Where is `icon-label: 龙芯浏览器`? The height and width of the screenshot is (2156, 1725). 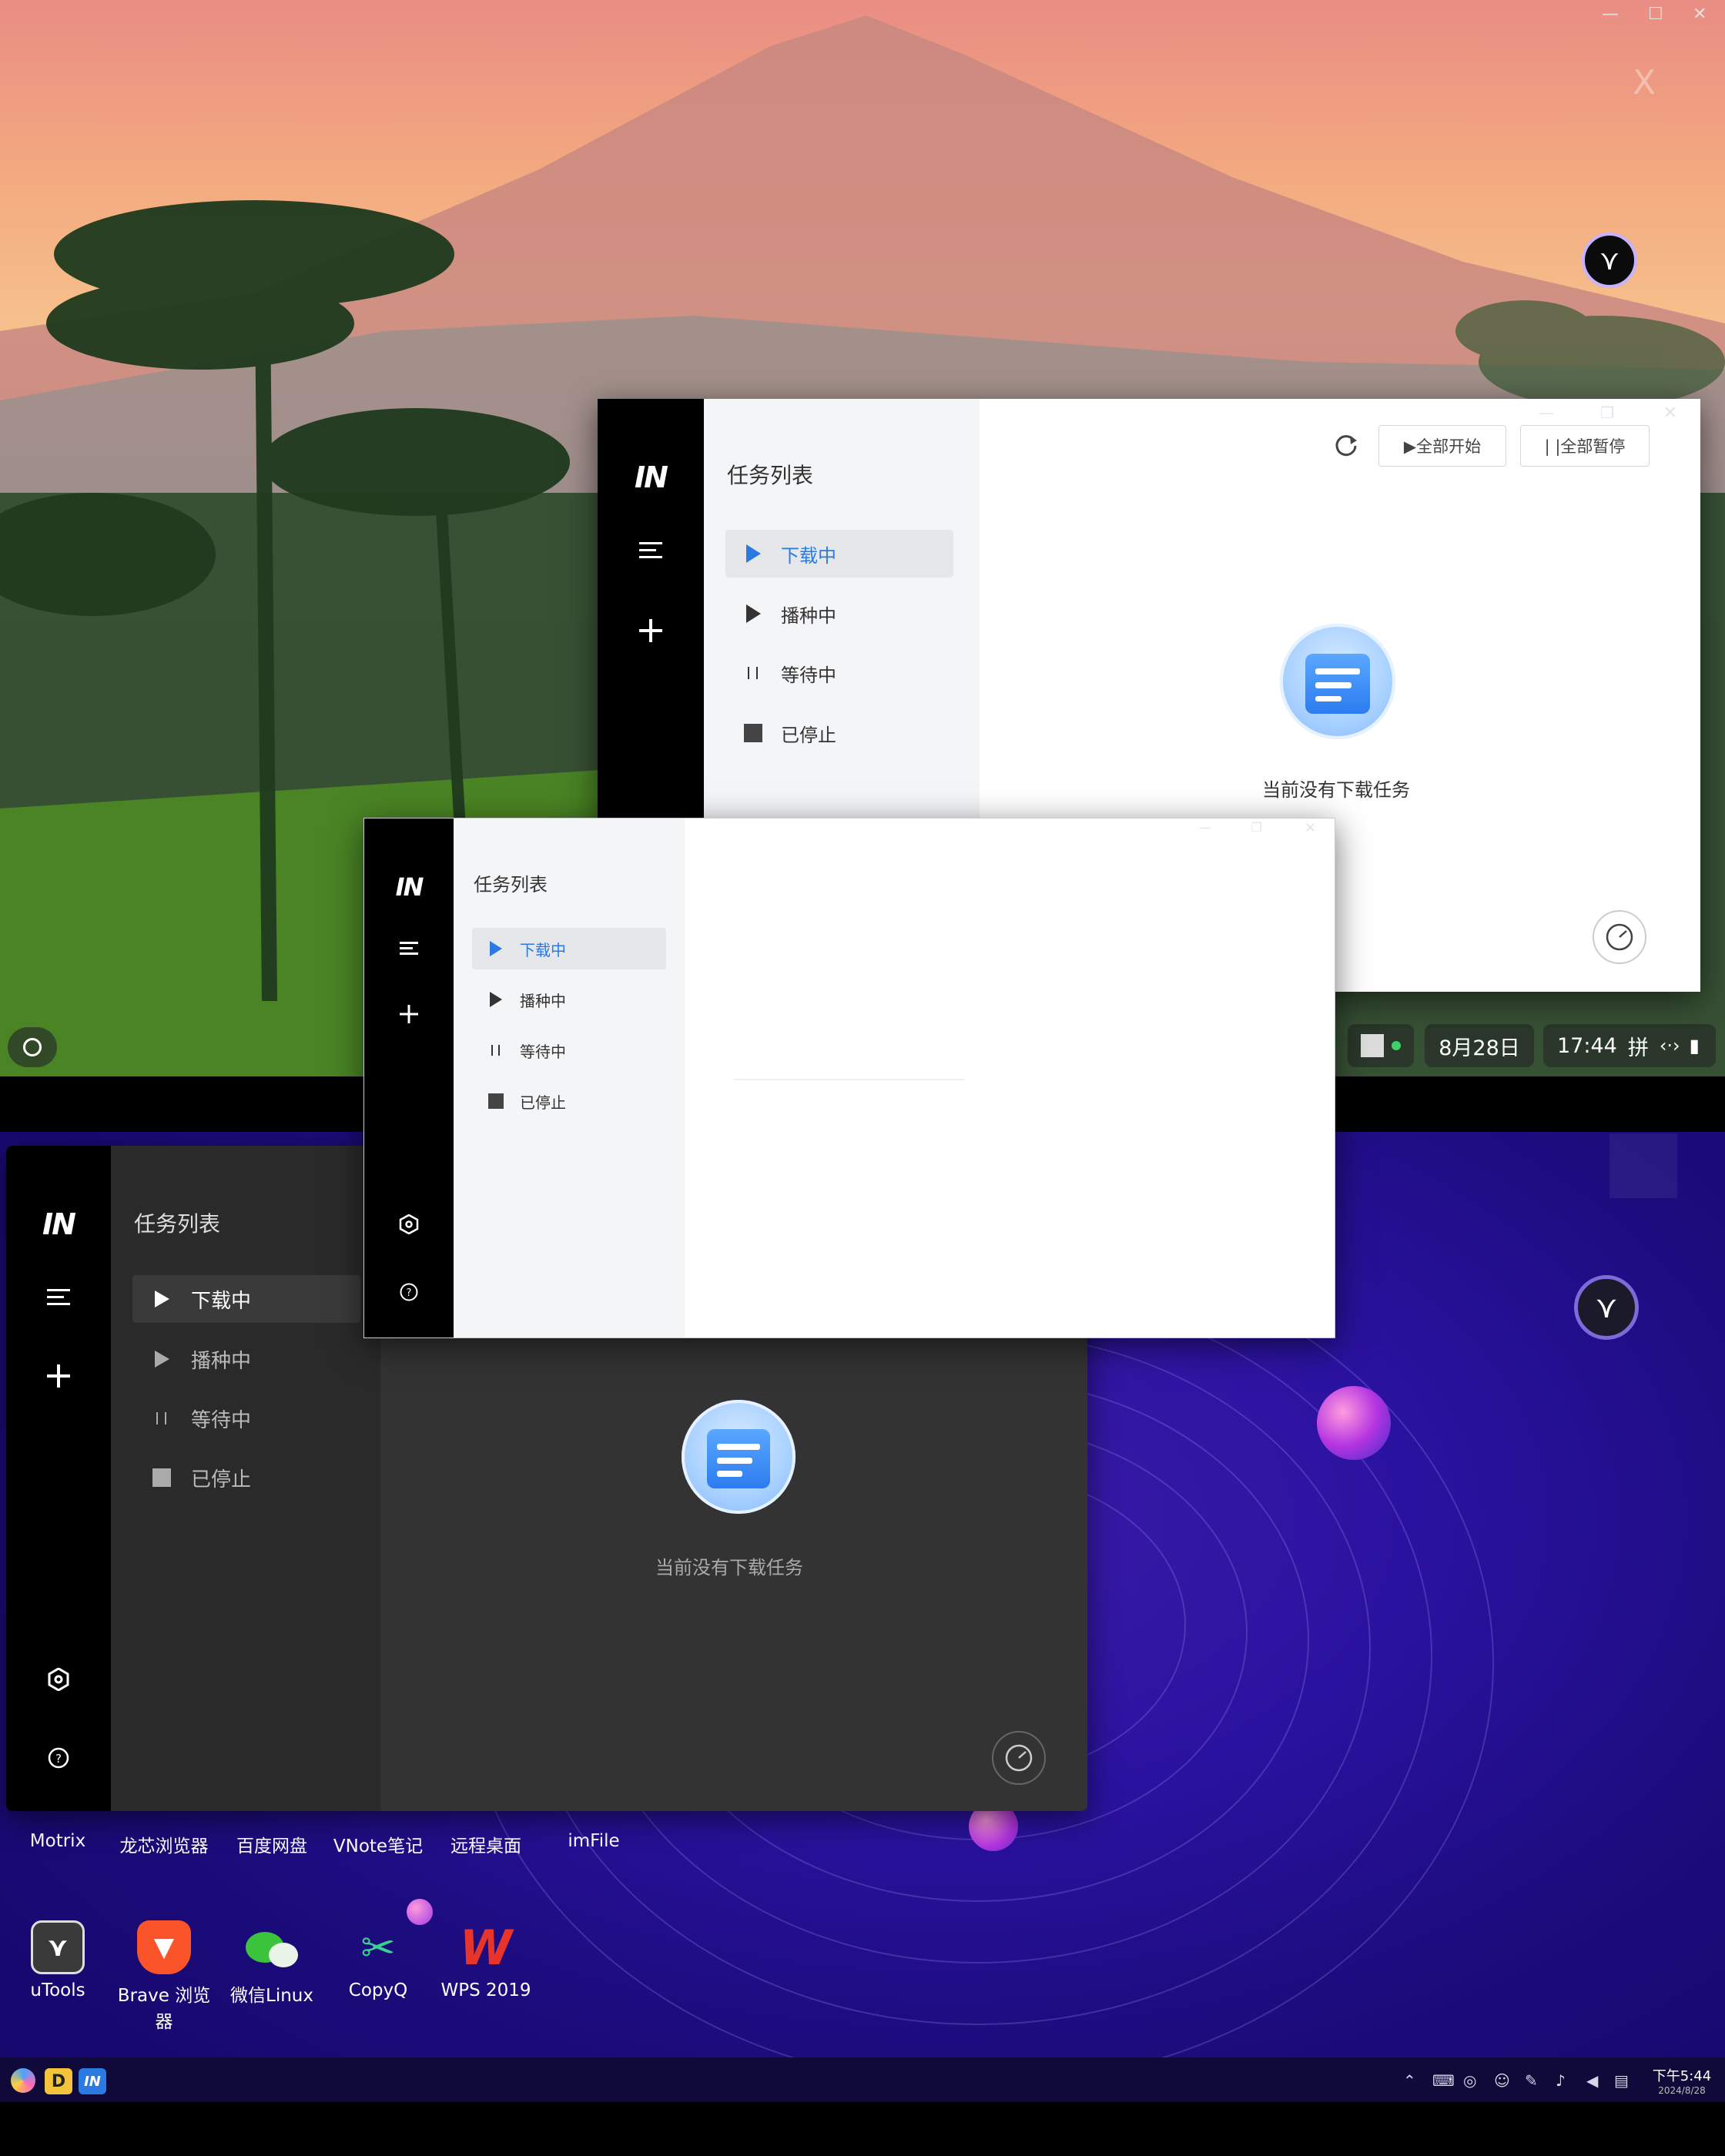
icon-label: 龙芯浏览器 is located at coordinates (164, 1846).